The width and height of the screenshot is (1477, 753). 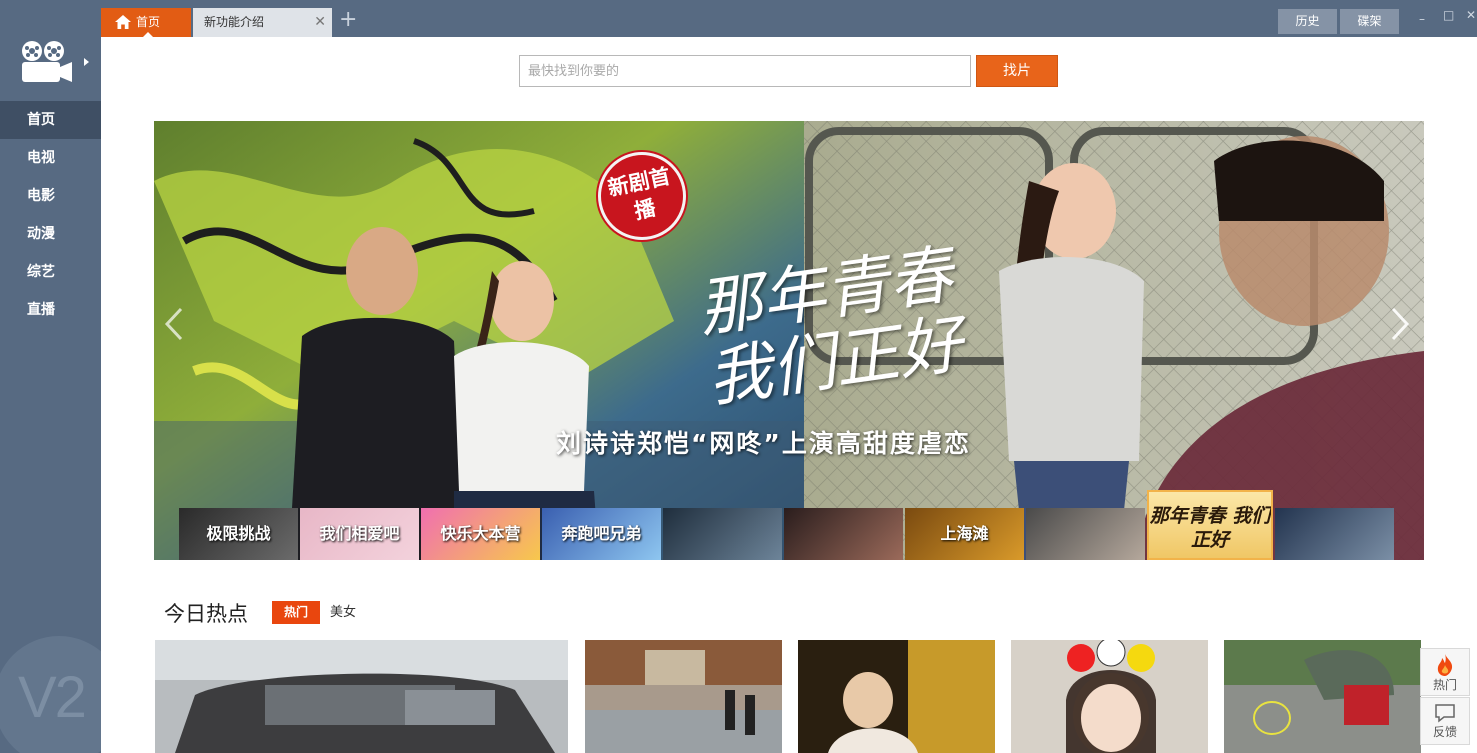 I want to click on sidebar-item-home: 首页, so click(x=50, y=120).